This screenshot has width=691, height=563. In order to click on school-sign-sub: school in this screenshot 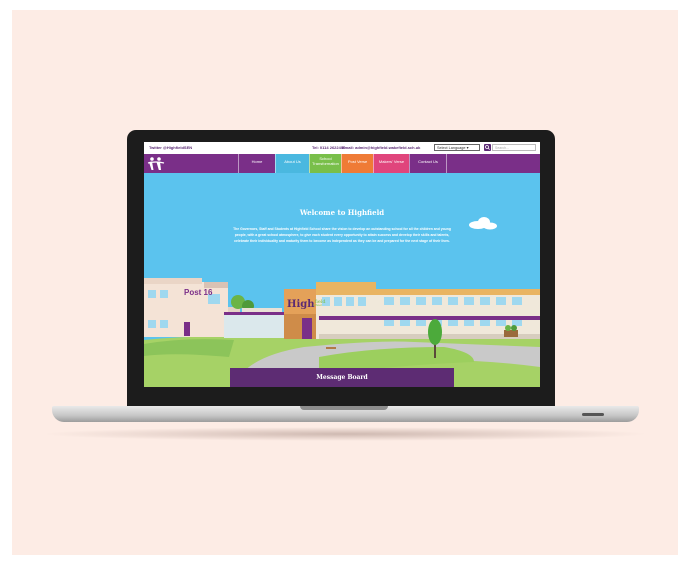, I will do `click(317, 305)`.